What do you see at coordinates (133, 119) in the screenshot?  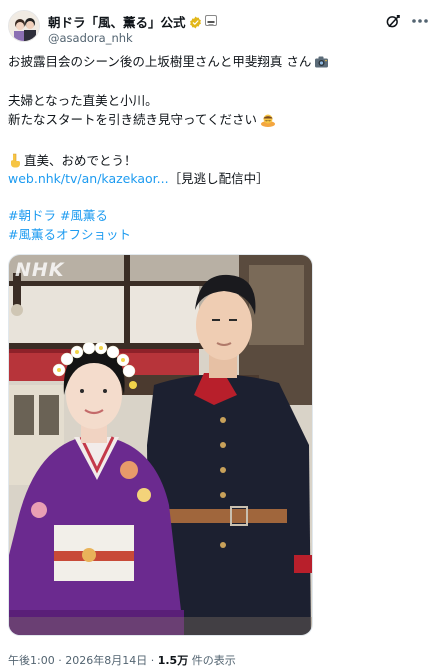 I see `post-text-line3-text: 新たなスタートを引き続き見守ってください` at bounding box center [133, 119].